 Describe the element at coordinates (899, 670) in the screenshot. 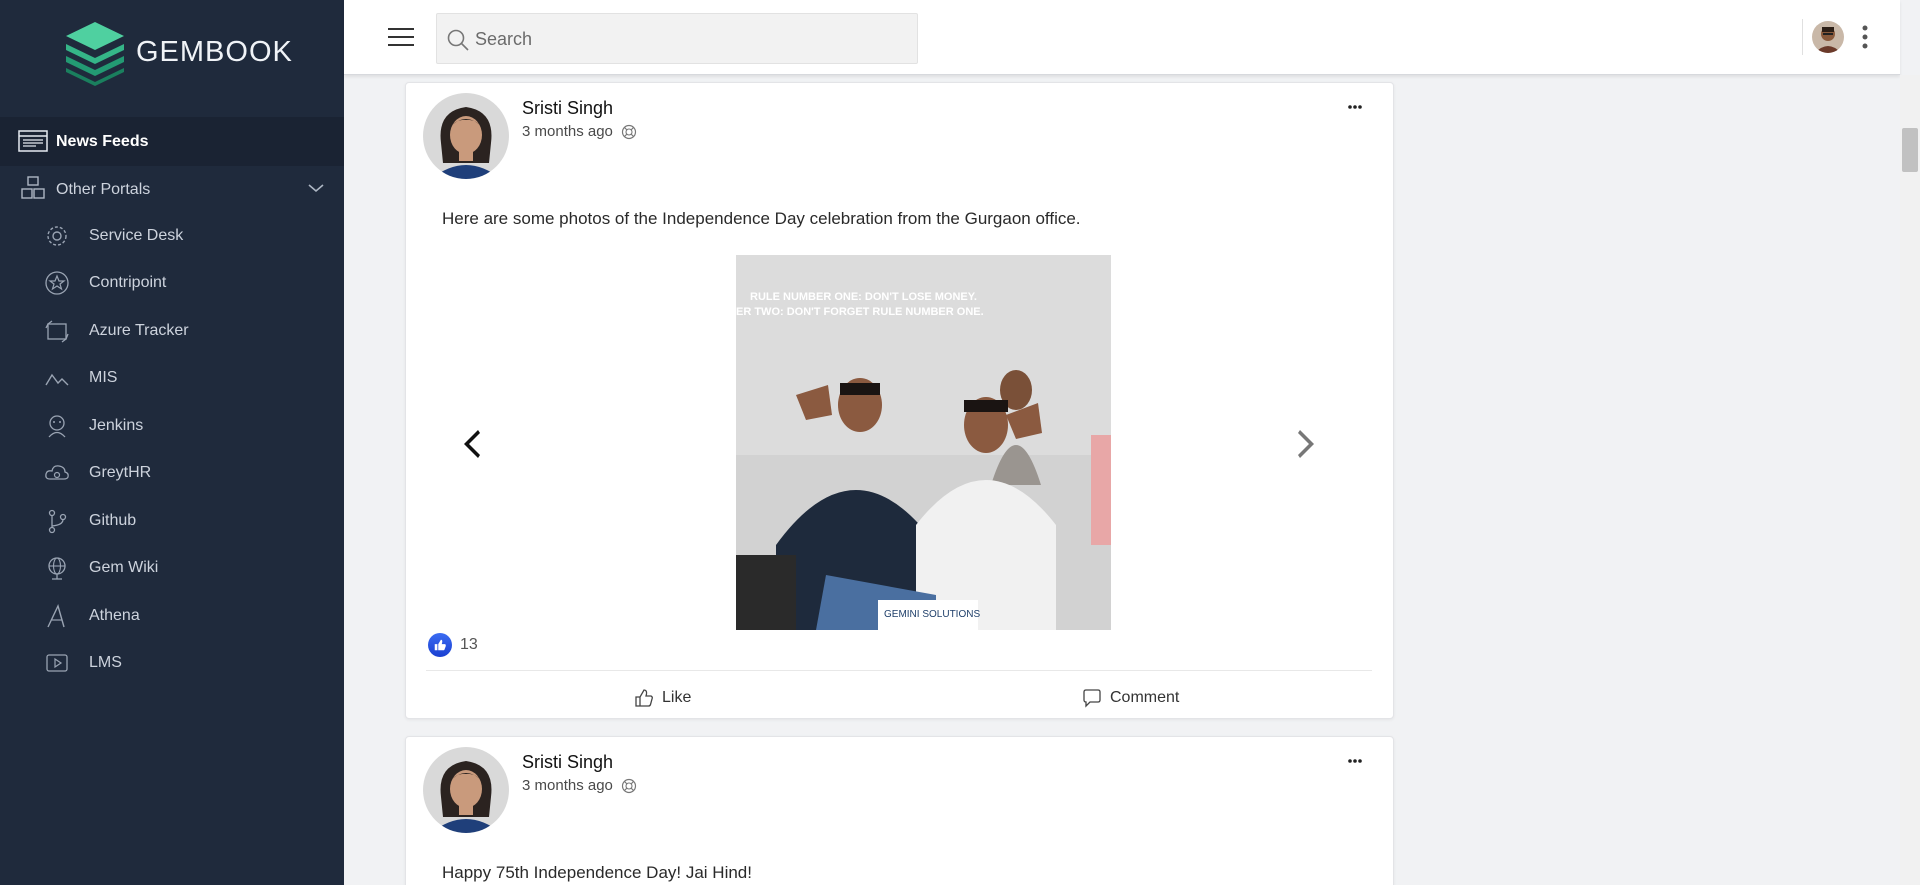

I see `post-divider` at that location.